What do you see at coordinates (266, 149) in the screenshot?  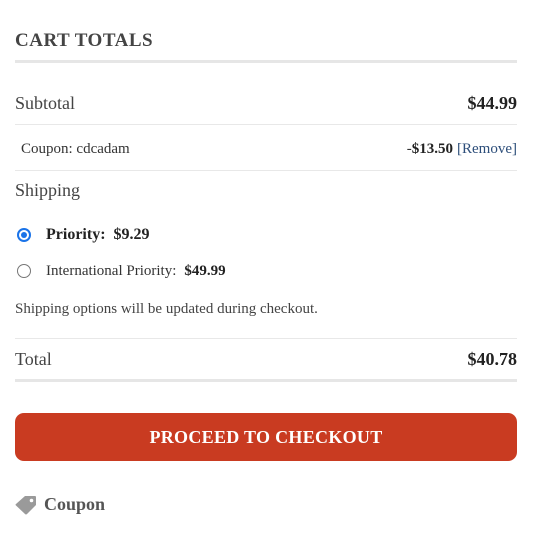 I see `coupon-row: Coupon: cdcadam - $13.50 [Remove]` at bounding box center [266, 149].